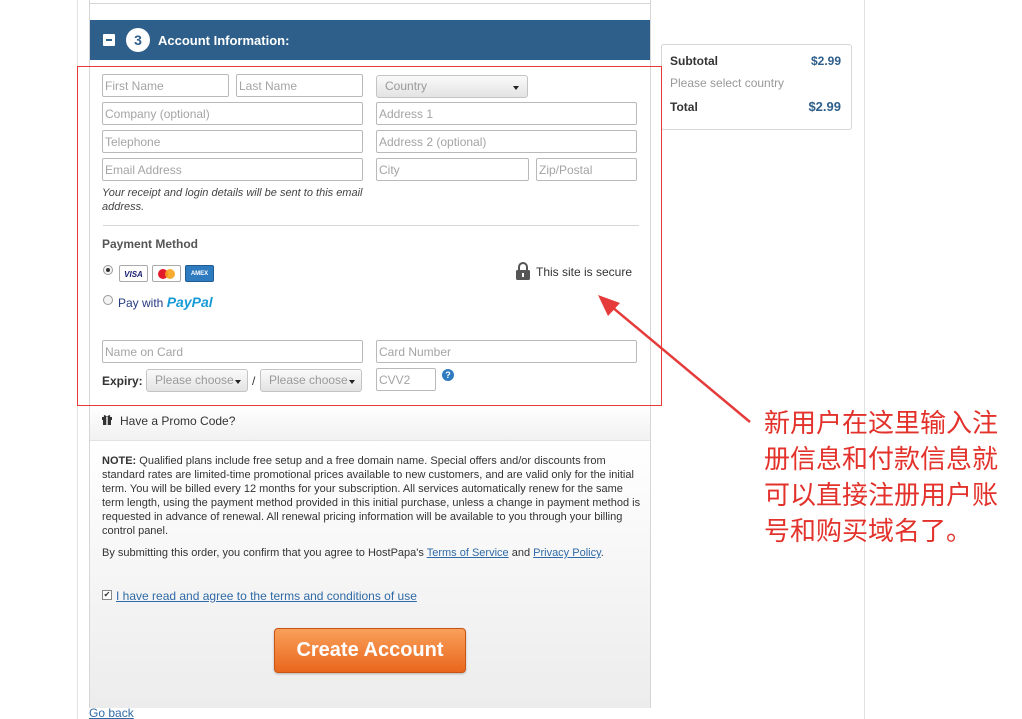 The image size is (1022, 719). Describe the element at coordinates (107, 595) in the screenshot. I see `agree-checkbox: ✔` at that location.